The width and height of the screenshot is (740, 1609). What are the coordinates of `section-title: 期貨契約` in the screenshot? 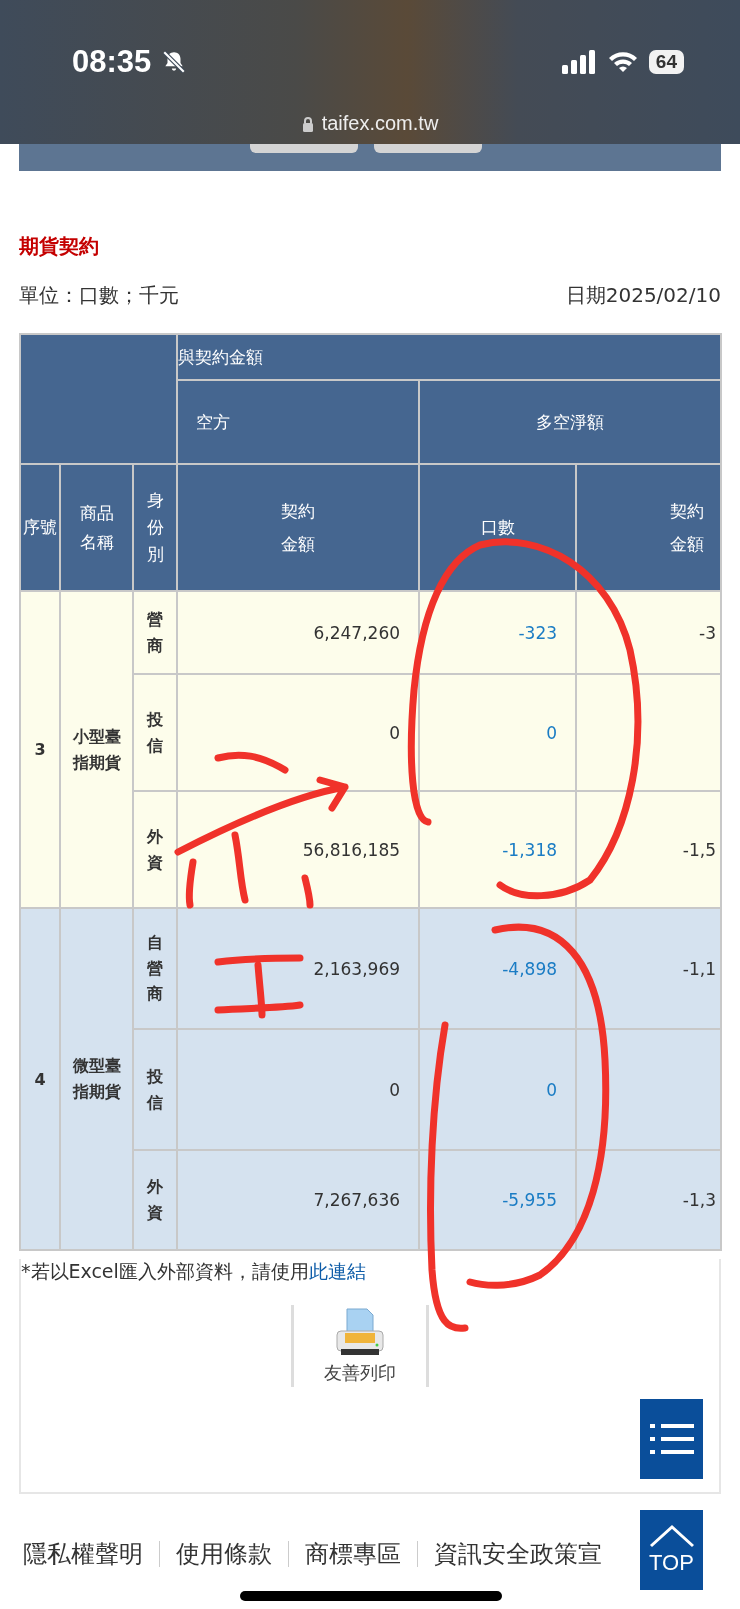 It's located at (59, 246).